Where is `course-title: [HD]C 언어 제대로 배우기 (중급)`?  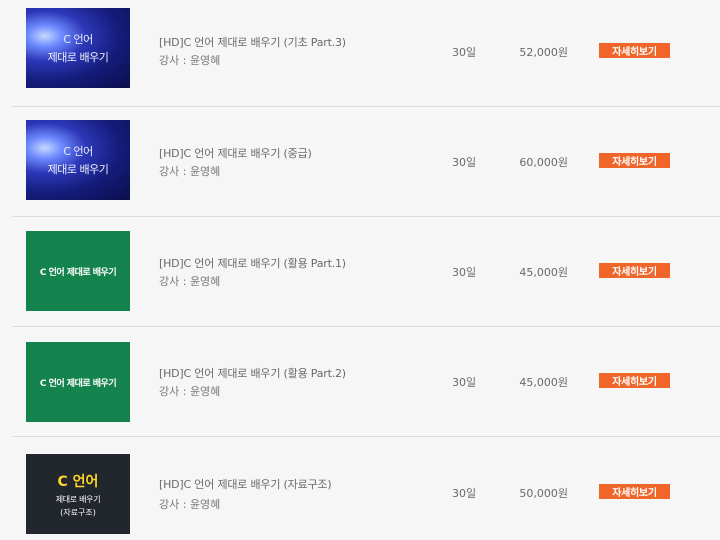
course-title: [HD]C 언어 제대로 배우기 (중급) is located at coordinates (235, 153).